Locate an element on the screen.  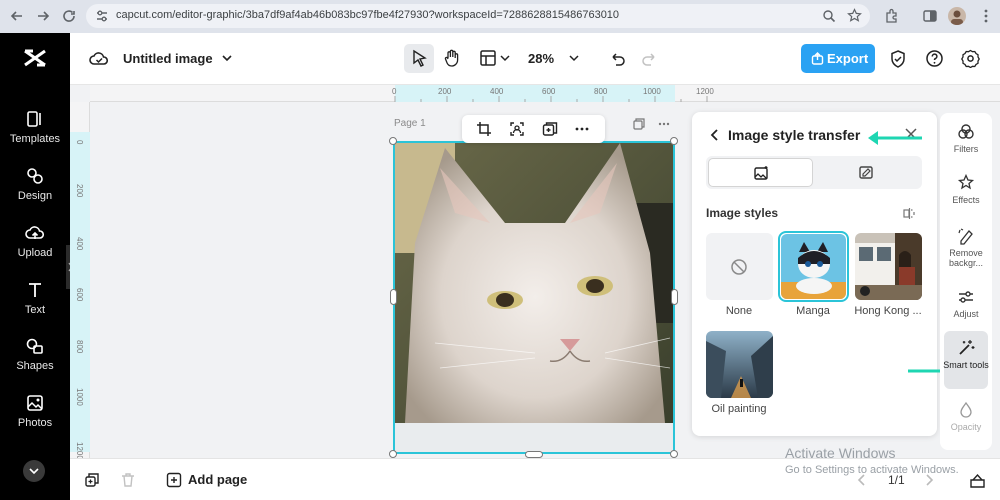
reload-icon is located at coordinates (69, 16).